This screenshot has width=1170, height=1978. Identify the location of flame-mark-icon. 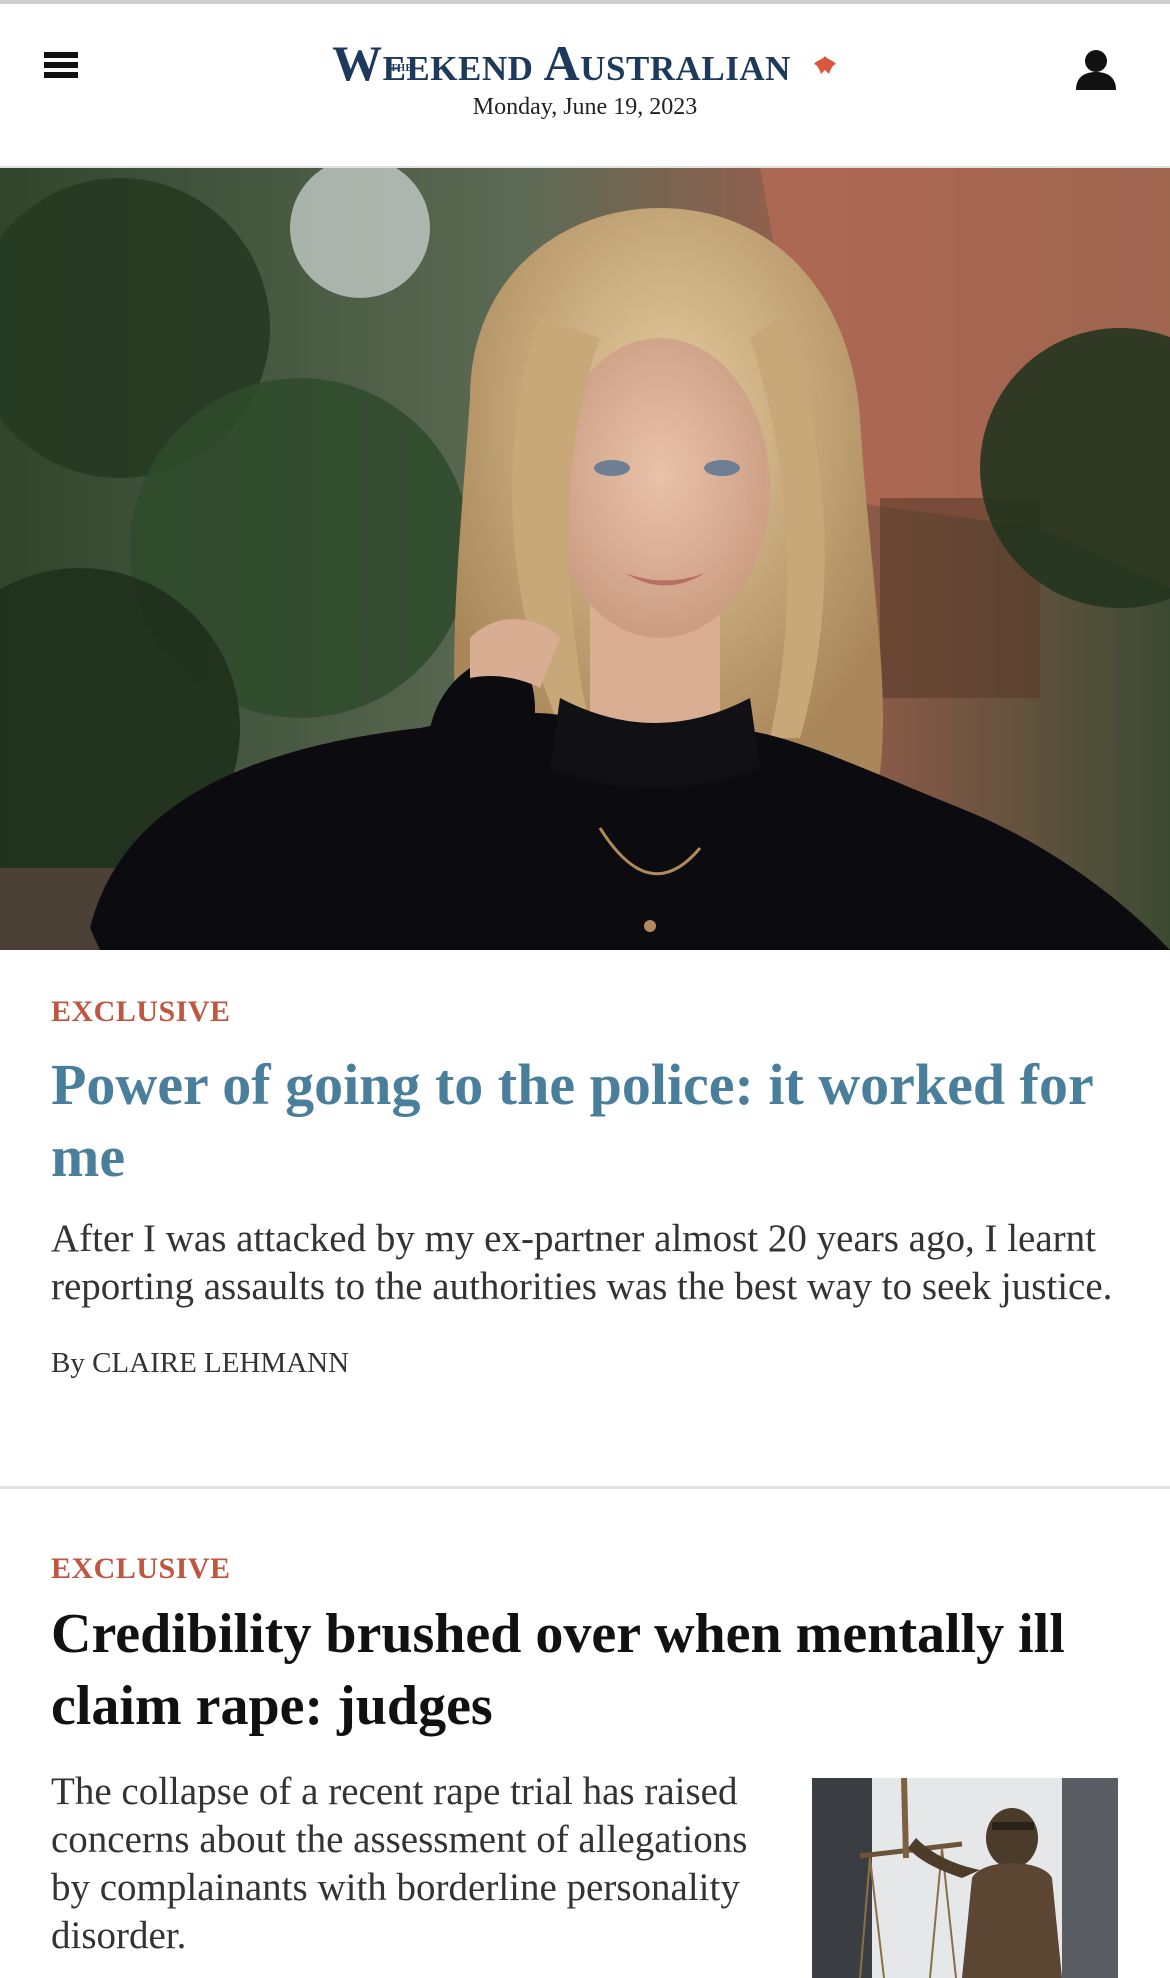
(824, 64).